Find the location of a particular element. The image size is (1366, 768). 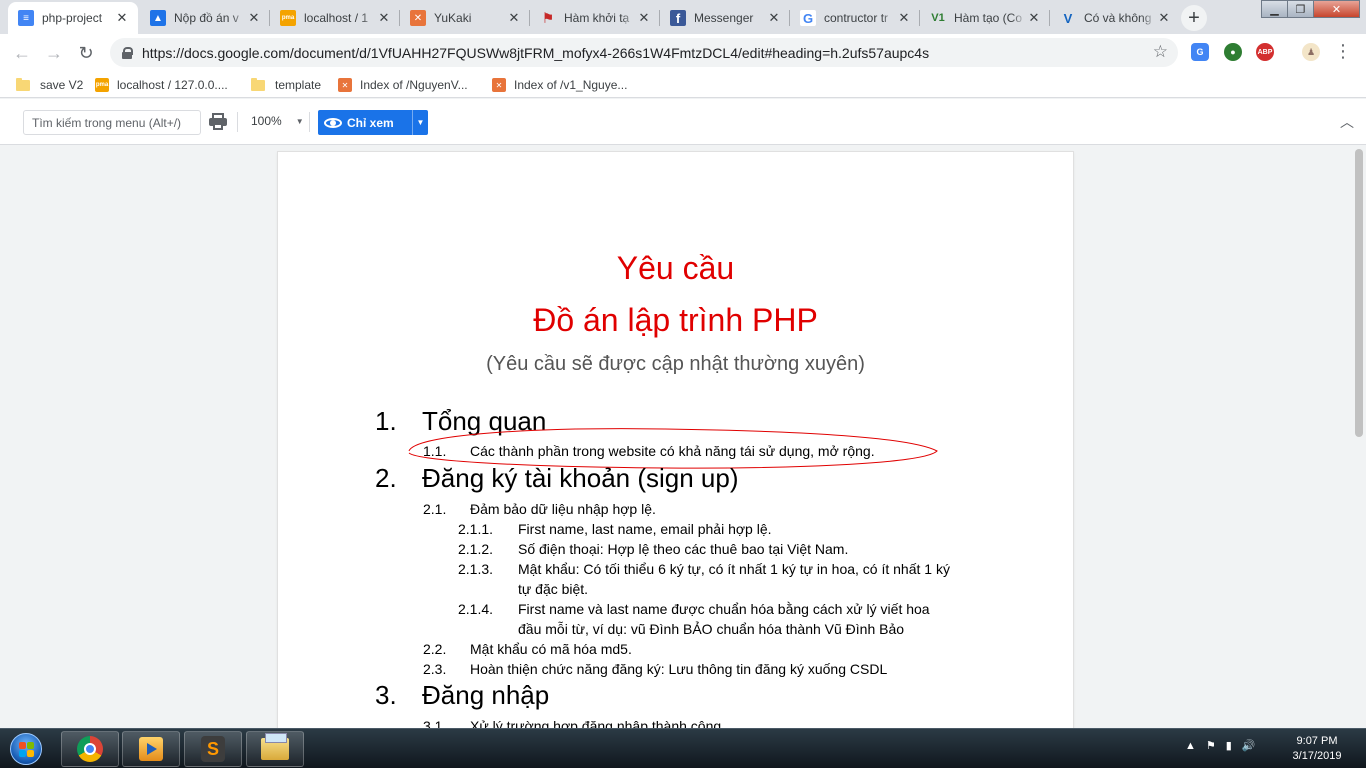

flag-icon: ⚑ is located at coordinates (548, 17).